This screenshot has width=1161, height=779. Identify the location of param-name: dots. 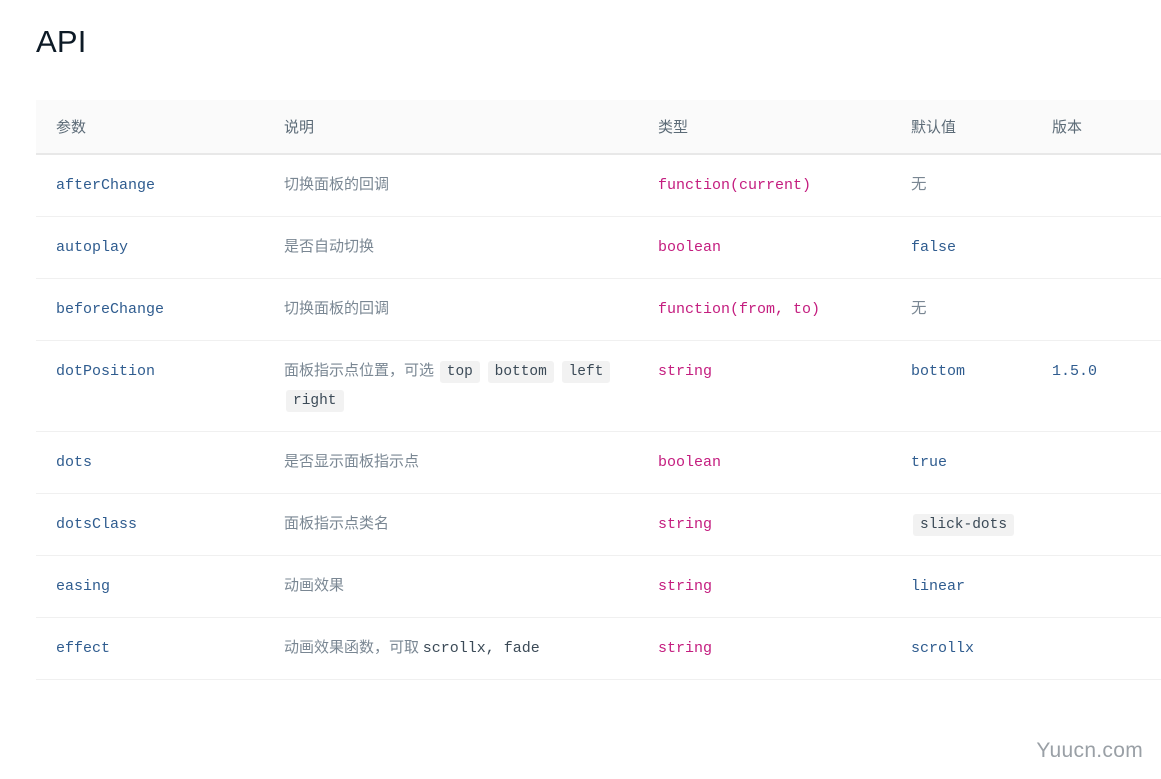
(74, 462).